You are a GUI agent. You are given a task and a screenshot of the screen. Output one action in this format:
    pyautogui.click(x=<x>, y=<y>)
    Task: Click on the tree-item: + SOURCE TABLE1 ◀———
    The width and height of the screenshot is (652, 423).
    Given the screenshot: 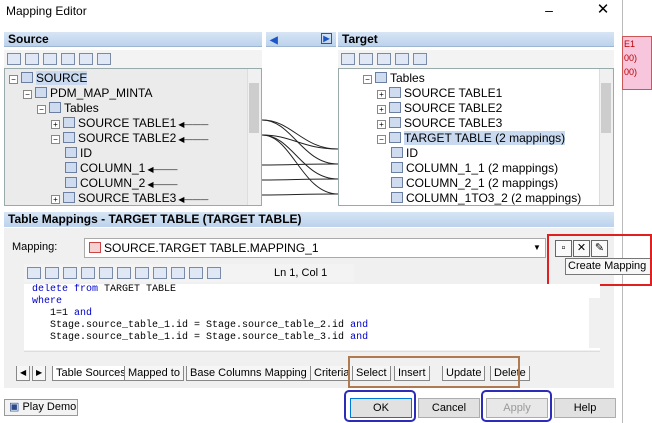 What is the action you would take?
    pyautogui.click(x=129, y=123)
    